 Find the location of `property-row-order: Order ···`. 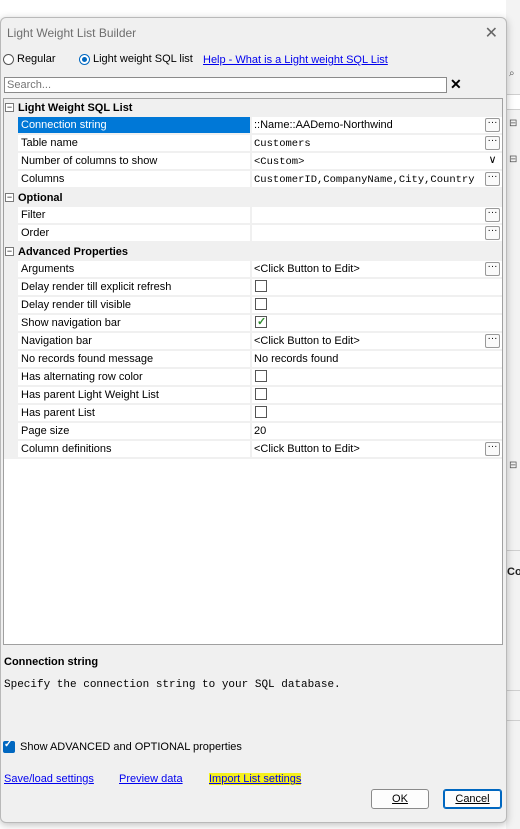

property-row-order: Order ··· is located at coordinates (253, 234).